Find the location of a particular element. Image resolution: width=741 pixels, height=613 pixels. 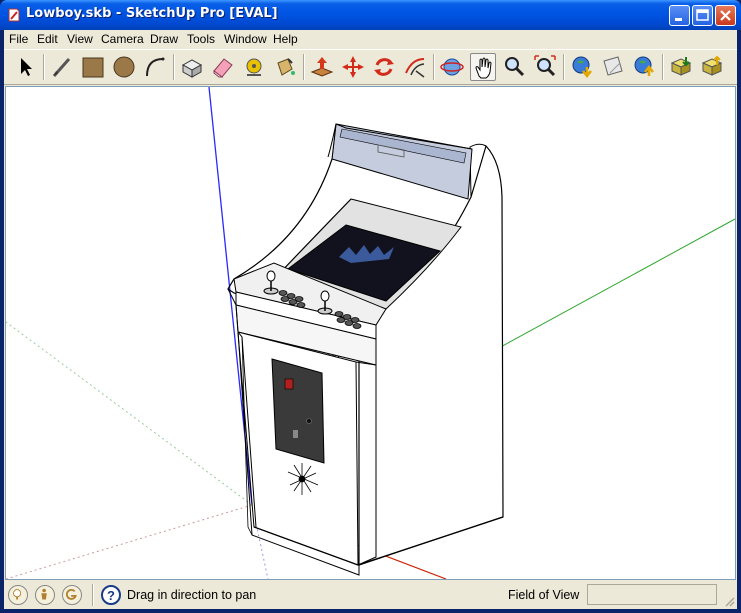

select-icon is located at coordinates (26, 67).